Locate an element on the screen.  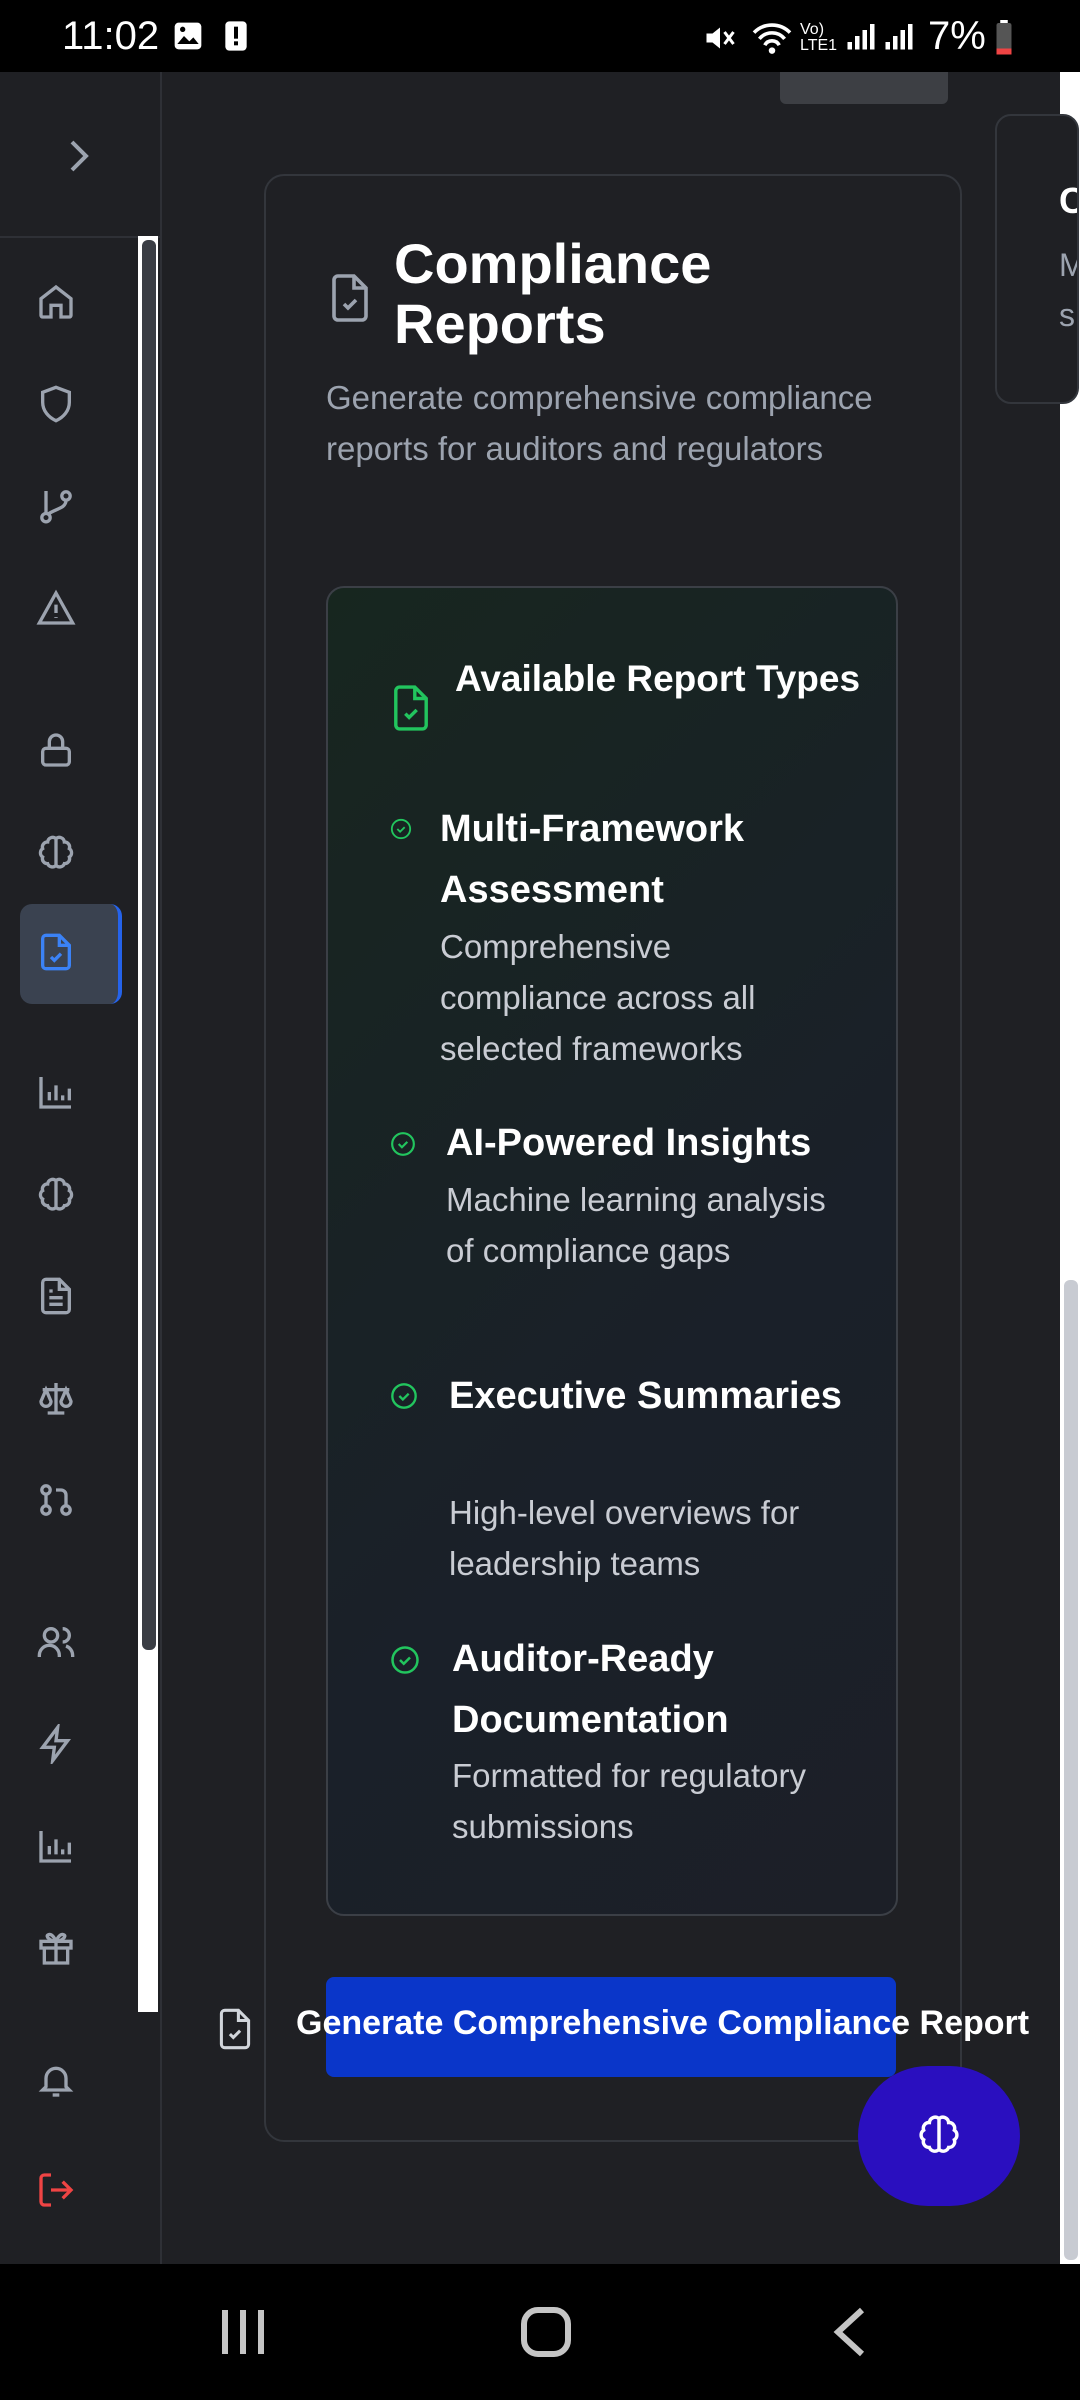
card-title: Compliance Reports is located at coordinates (553, 293).